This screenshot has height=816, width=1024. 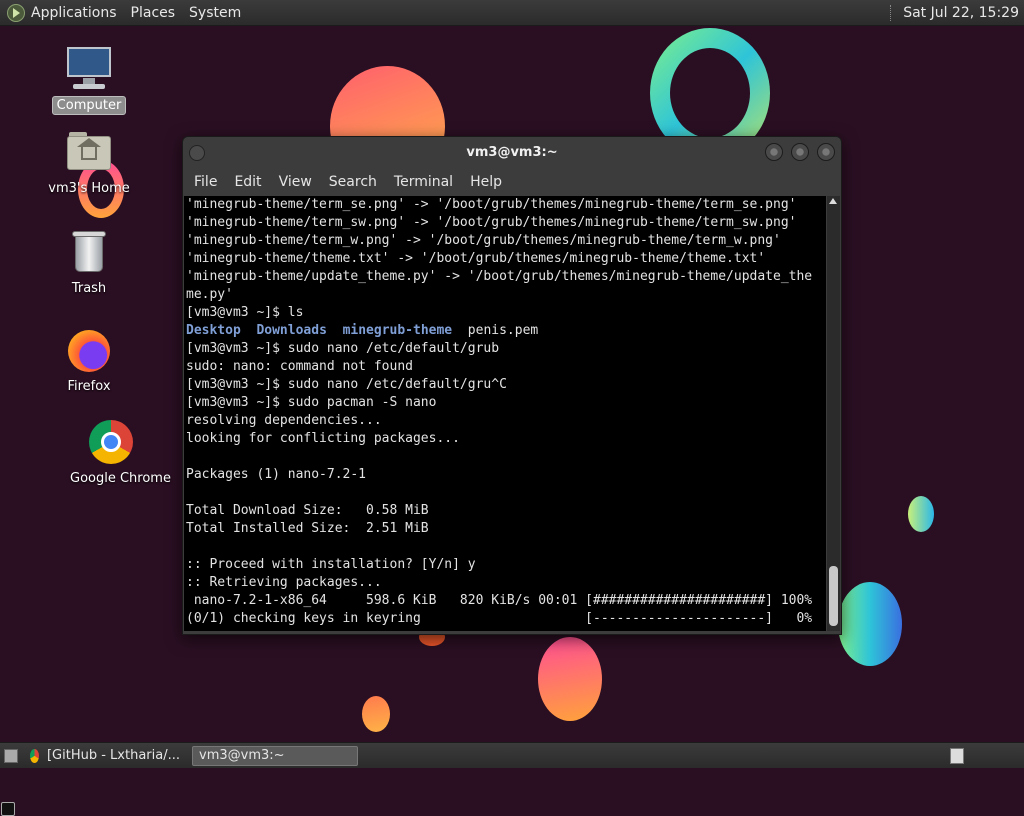 I want to click on scrollbar-thumb, so click(x=833, y=596).